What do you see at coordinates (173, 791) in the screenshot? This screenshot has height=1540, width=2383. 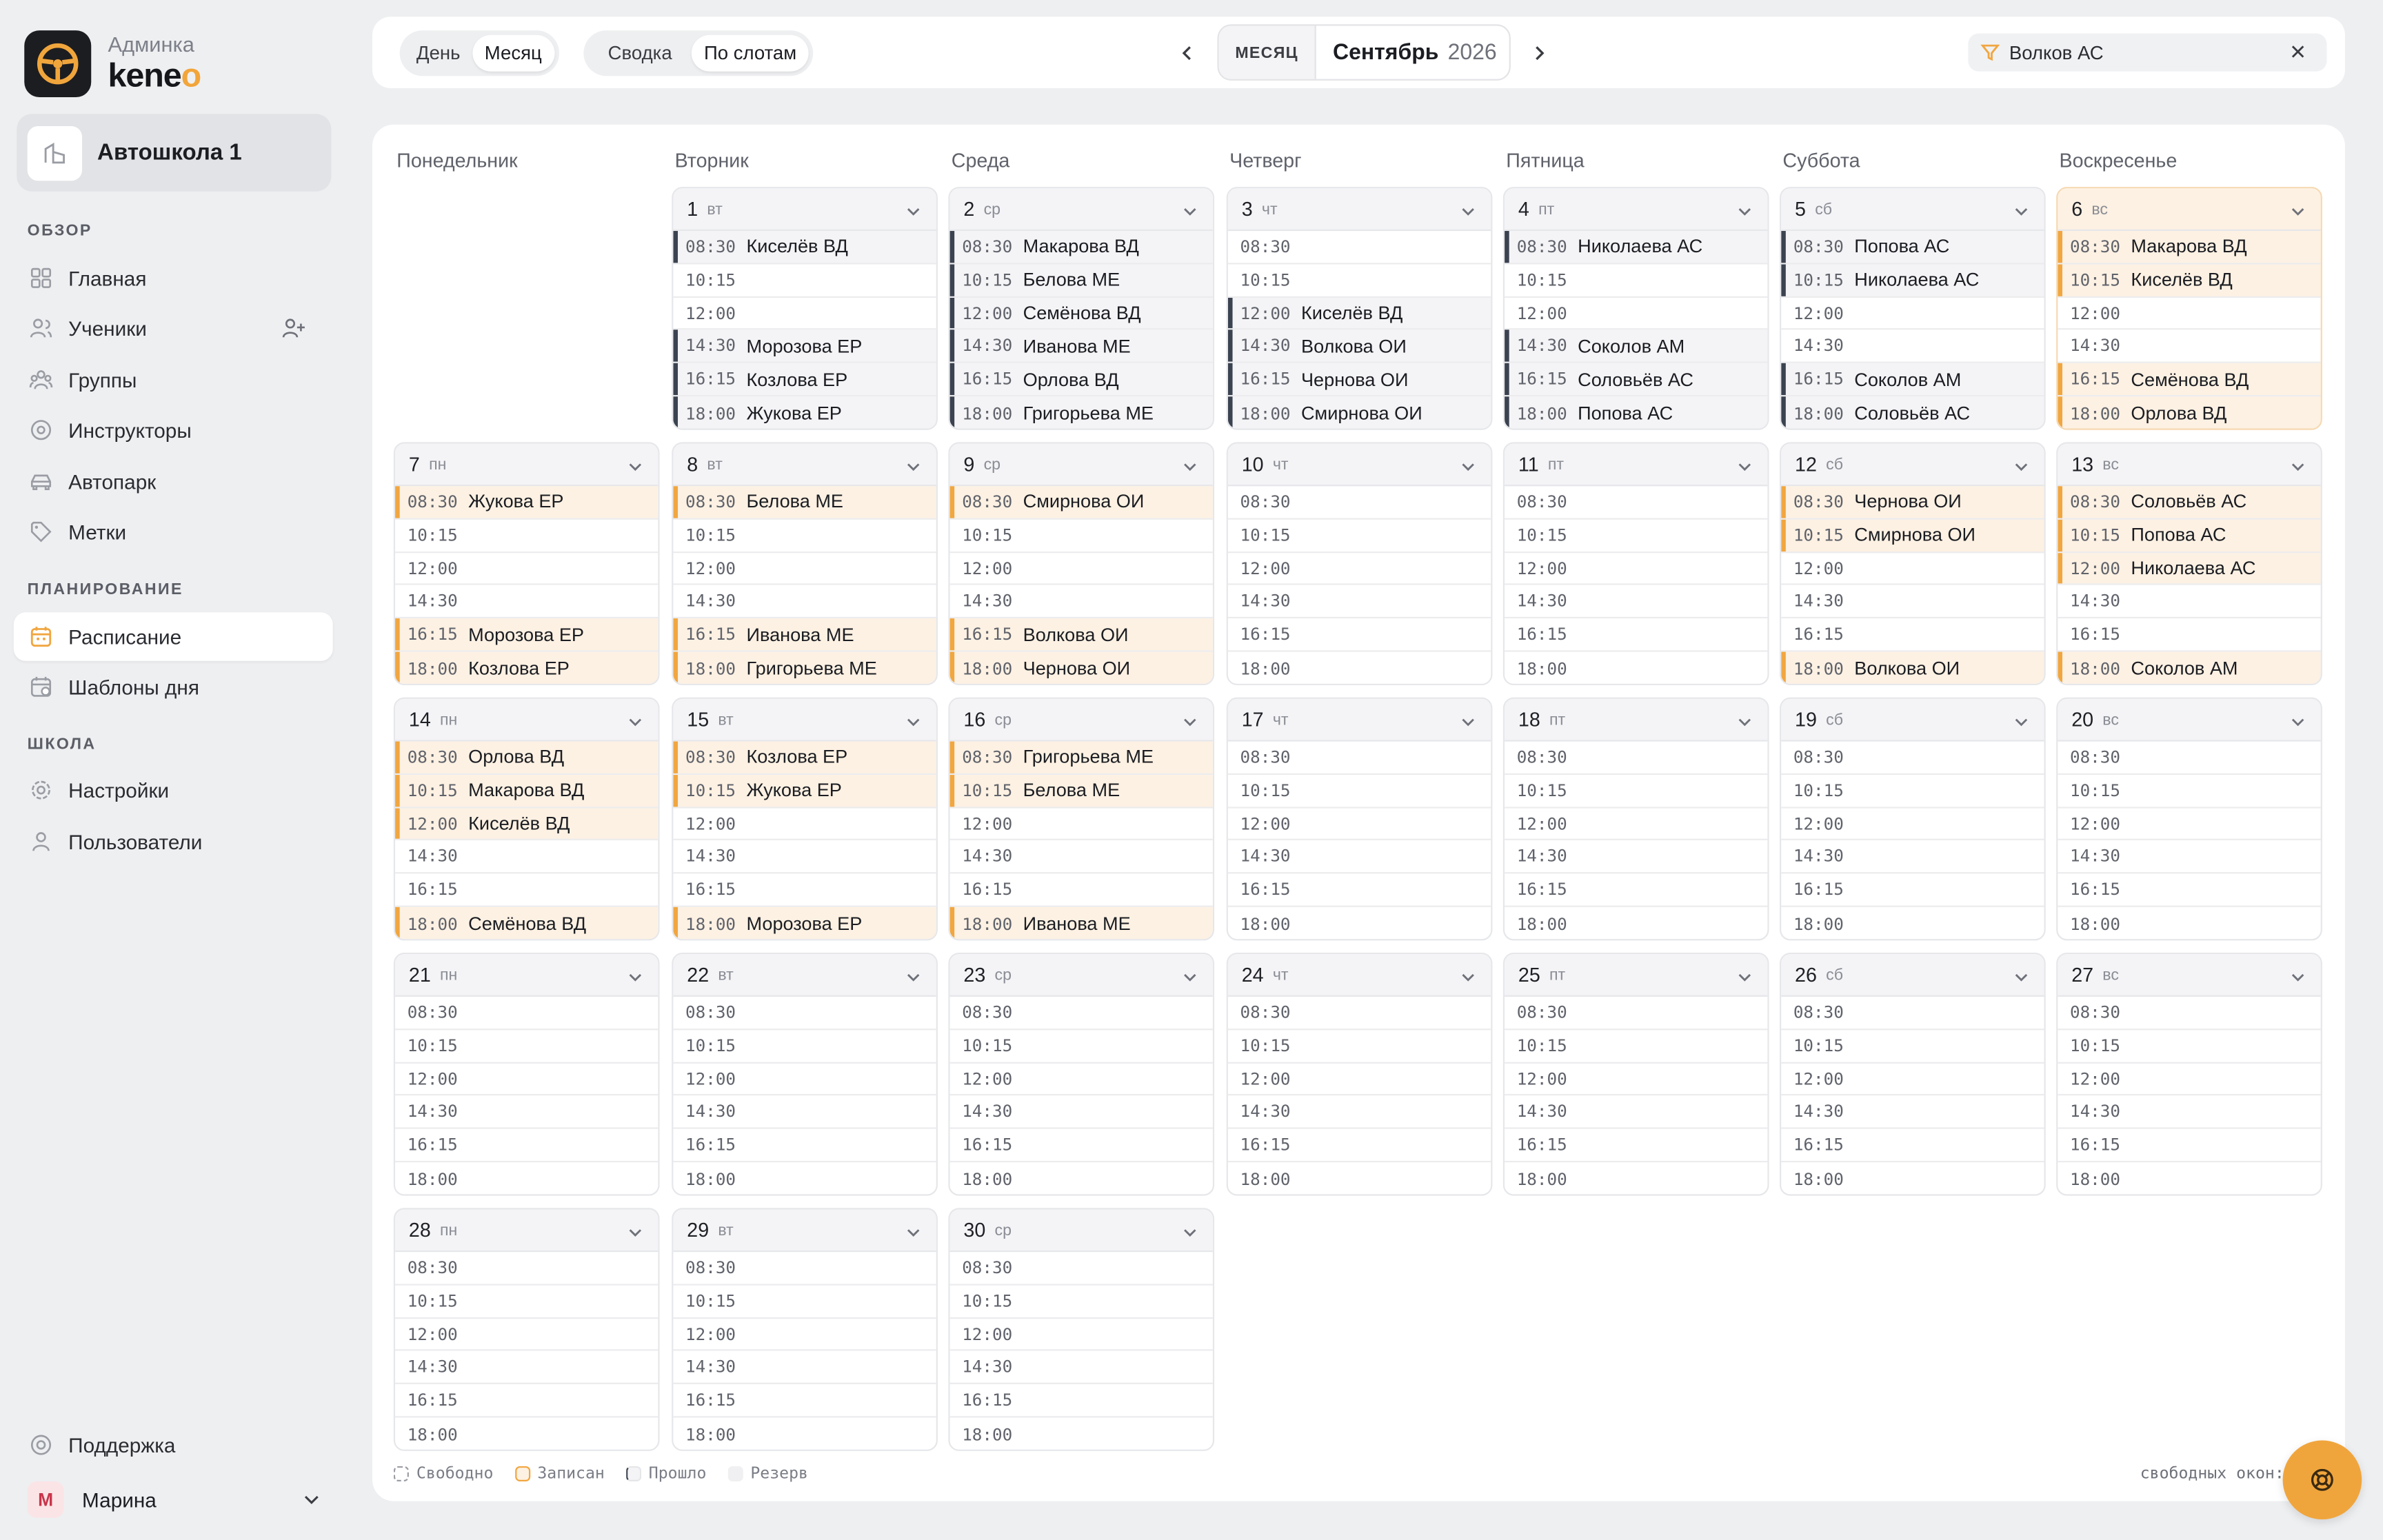 I see `sidebar-item-settings: Настройки` at bounding box center [173, 791].